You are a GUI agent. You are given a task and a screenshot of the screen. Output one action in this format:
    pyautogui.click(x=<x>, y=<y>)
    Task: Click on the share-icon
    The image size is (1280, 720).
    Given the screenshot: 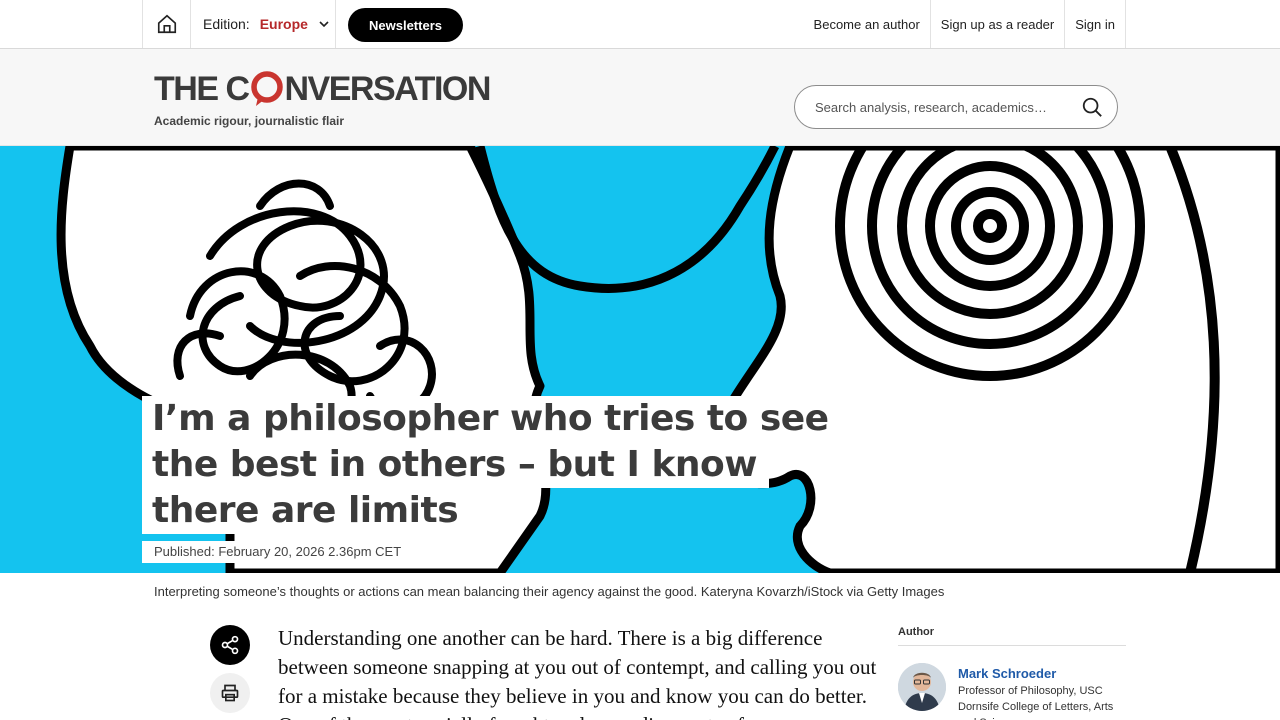 What is the action you would take?
    pyautogui.click(x=230, y=645)
    